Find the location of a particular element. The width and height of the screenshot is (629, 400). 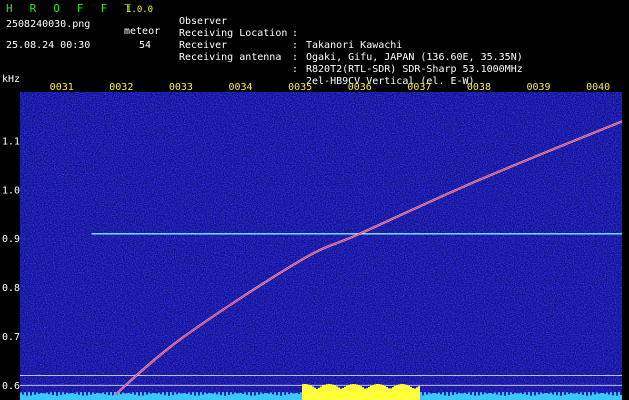

y-tick-label: 0.8 is located at coordinates (11, 288).